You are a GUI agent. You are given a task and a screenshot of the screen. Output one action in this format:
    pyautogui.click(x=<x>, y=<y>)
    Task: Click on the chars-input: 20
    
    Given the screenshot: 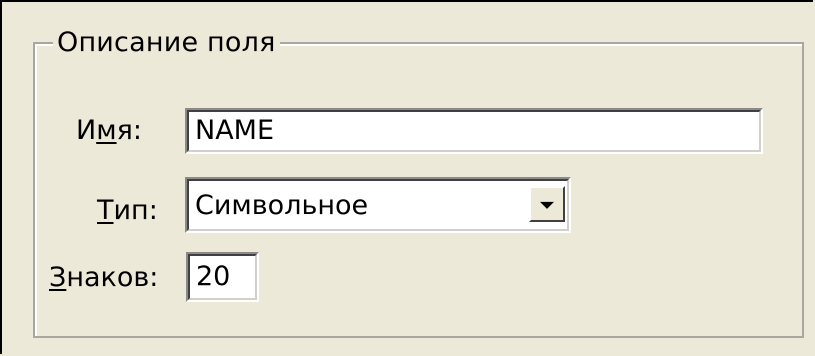 What is the action you would take?
    pyautogui.click(x=222, y=277)
    